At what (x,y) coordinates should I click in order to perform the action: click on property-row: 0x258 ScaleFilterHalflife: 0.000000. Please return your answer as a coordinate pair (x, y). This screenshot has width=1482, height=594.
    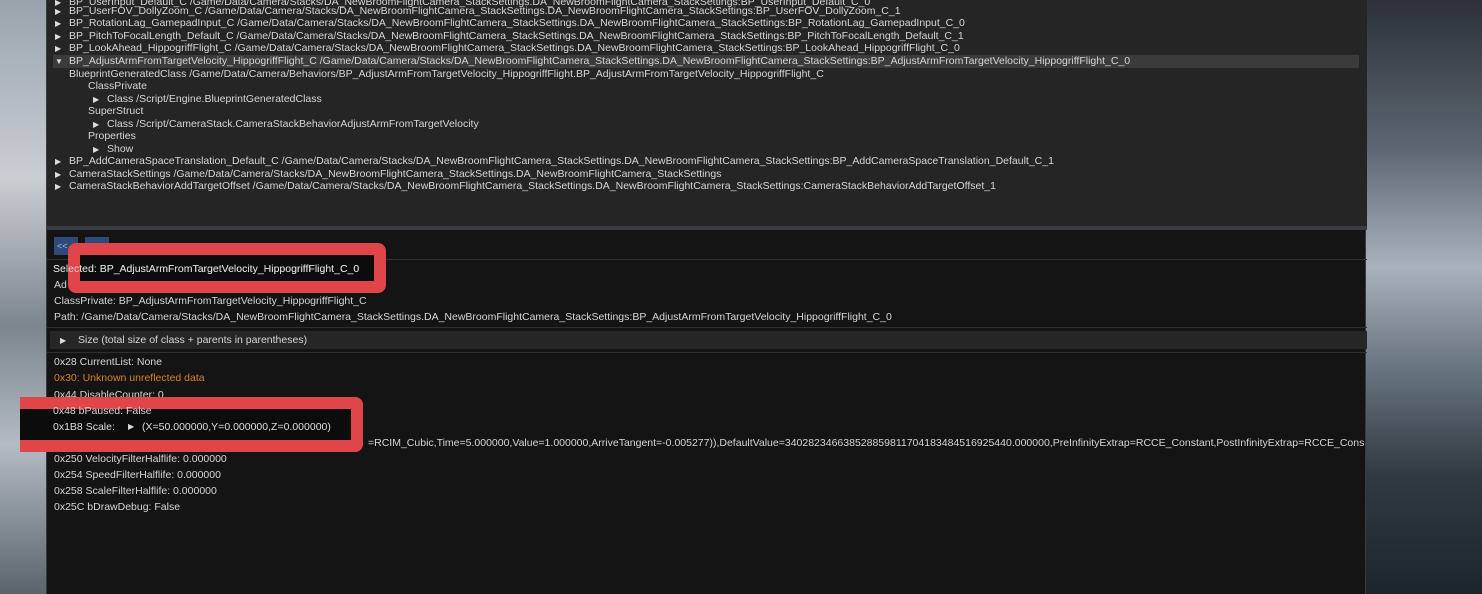
    Looking at the image, I should click on (135, 491).